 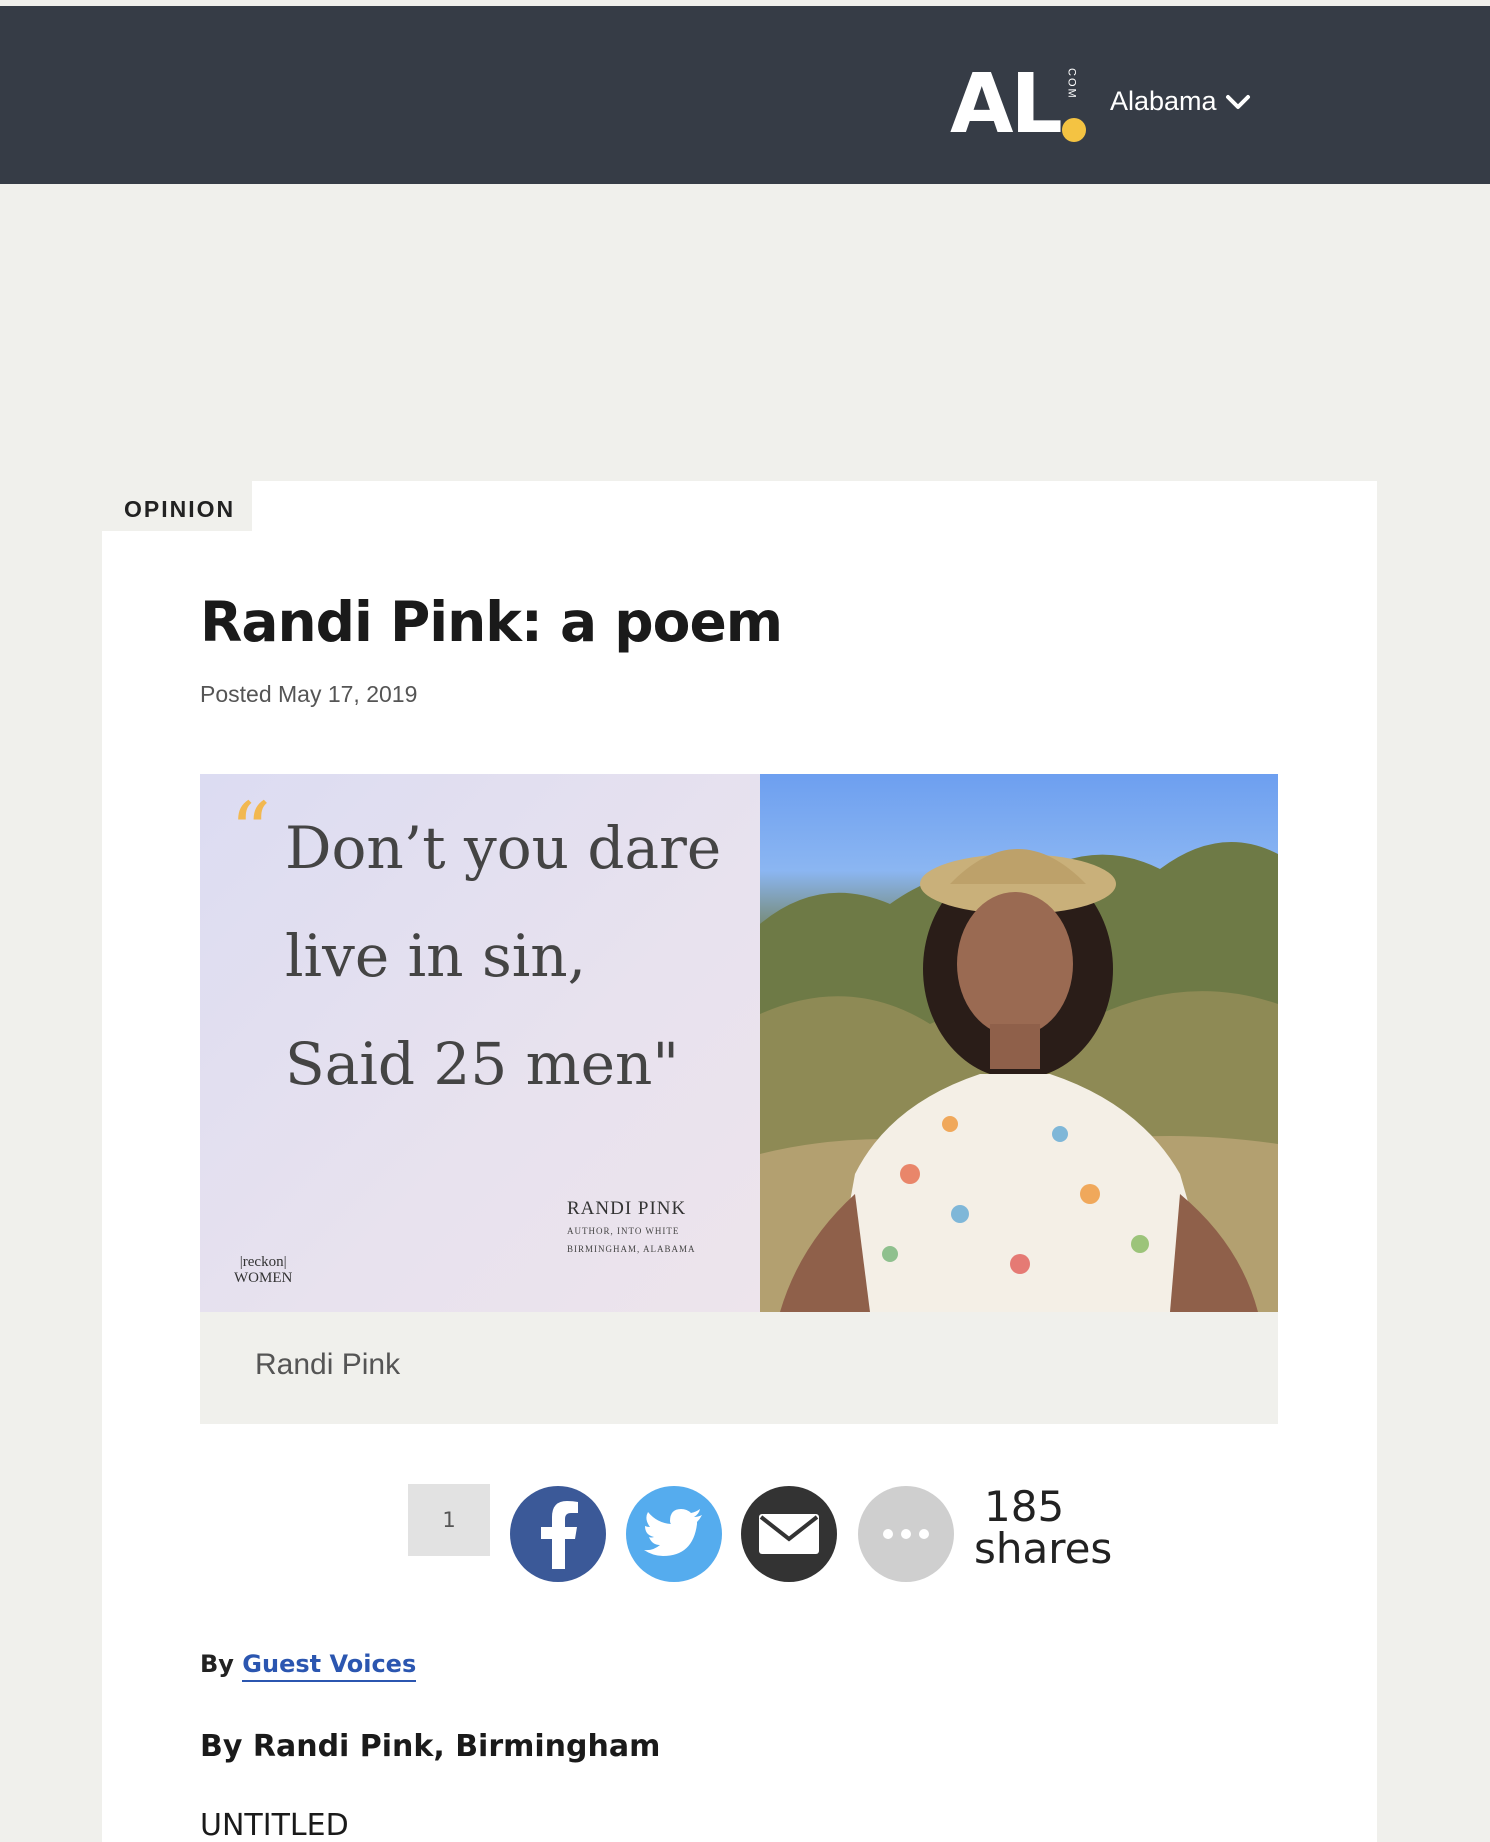 I want to click on more-share-button, so click(x=906, y=1534).